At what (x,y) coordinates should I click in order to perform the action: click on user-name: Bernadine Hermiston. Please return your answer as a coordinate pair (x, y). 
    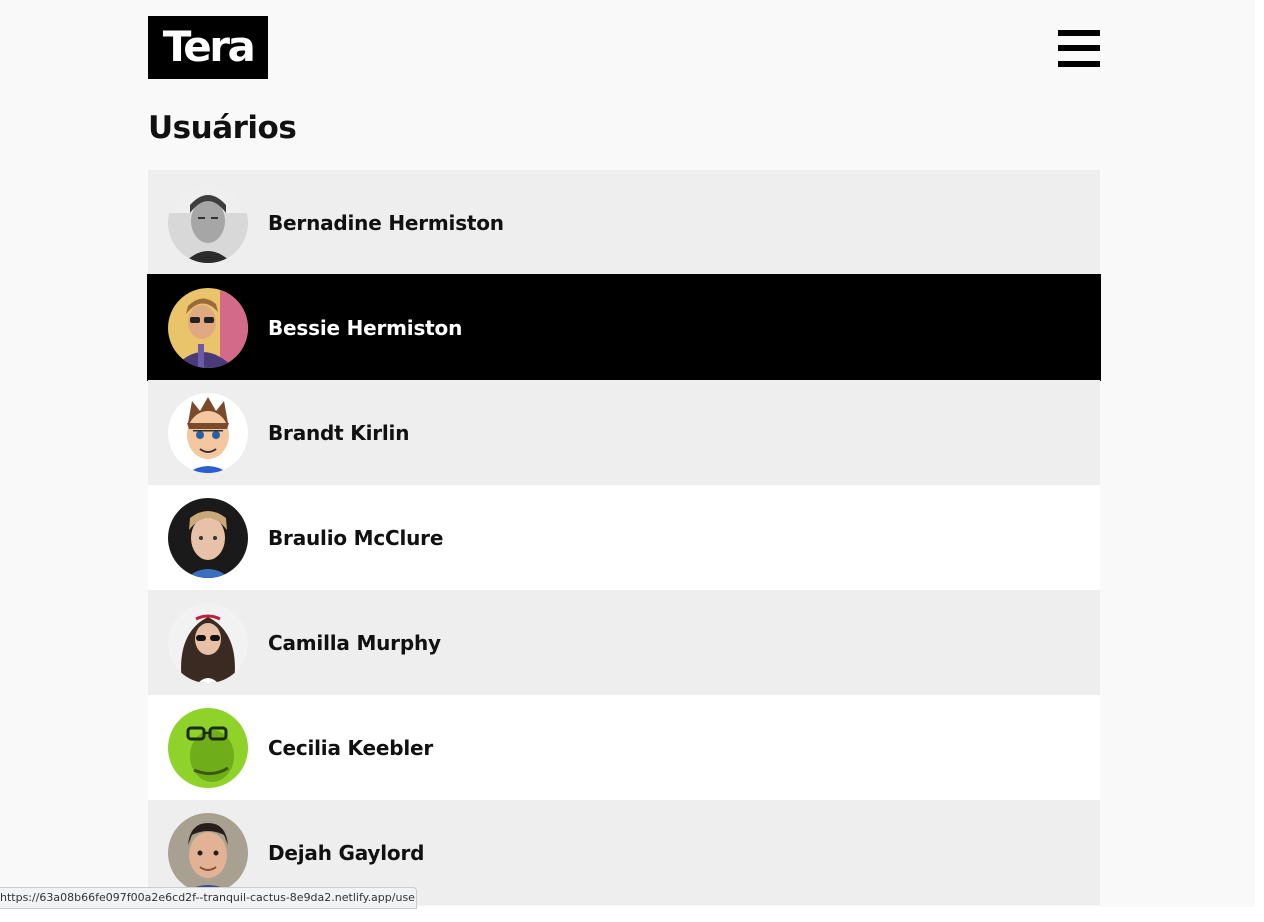
    Looking at the image, I should click on (386, 222).